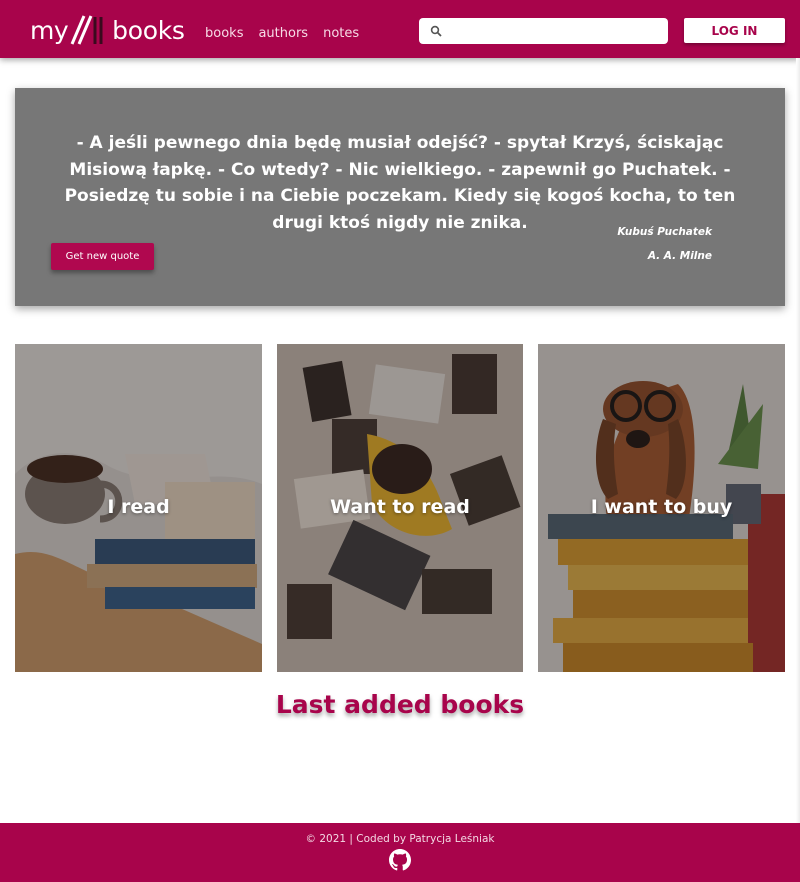 This screenshot has height=882, width=800. I want to click on category-card-i-read: I read, so click(138, 508).